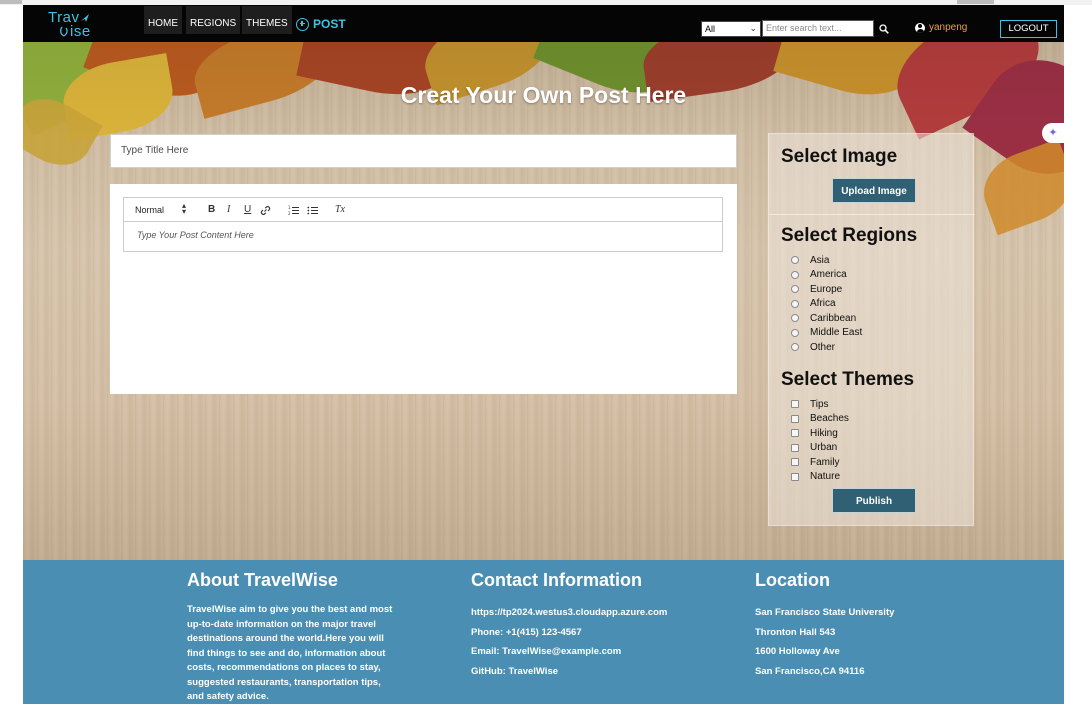 The width and height of the screenshot is (1092, 728). I want to click on theme-label: Nature, so click(825, 477).